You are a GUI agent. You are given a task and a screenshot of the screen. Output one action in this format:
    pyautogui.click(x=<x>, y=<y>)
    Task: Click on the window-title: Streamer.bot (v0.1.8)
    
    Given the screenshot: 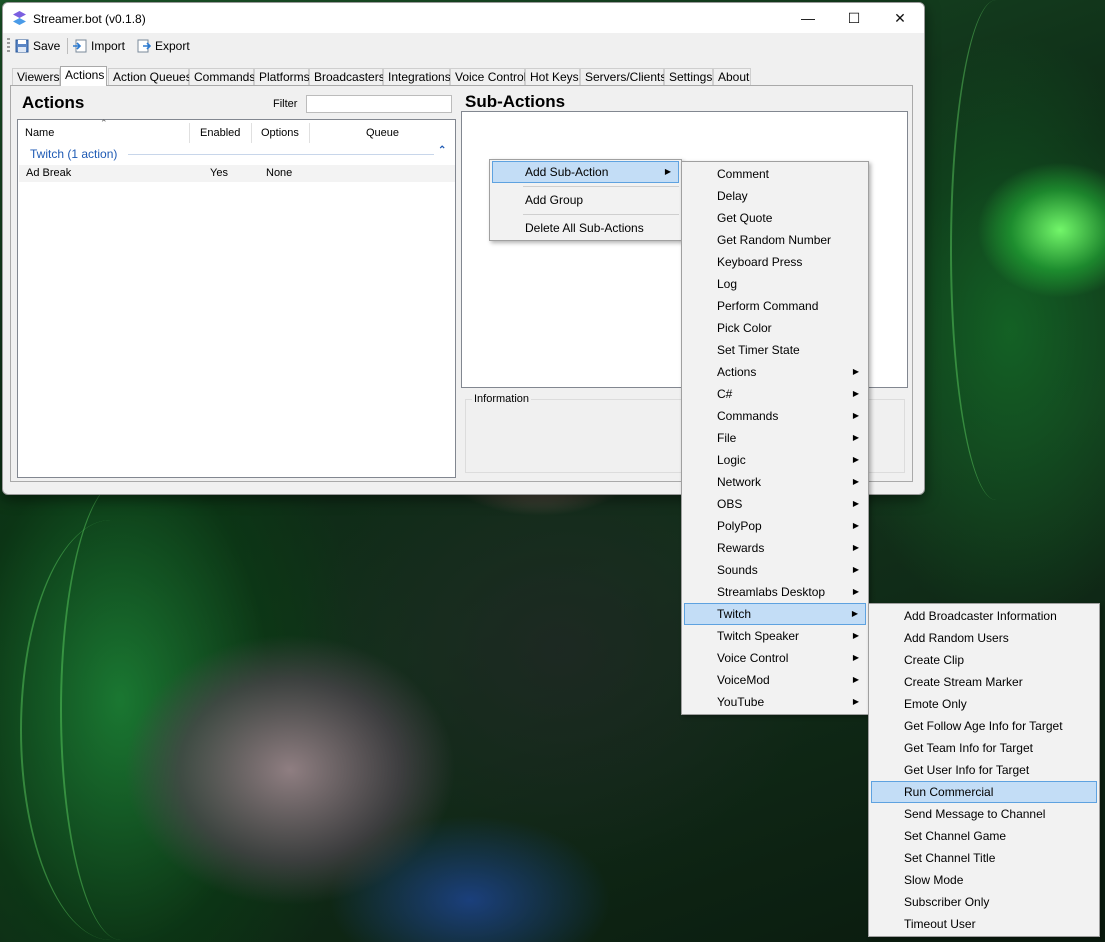 What is the action you would take?
    pyautogui.click(x=89, y=19)
    